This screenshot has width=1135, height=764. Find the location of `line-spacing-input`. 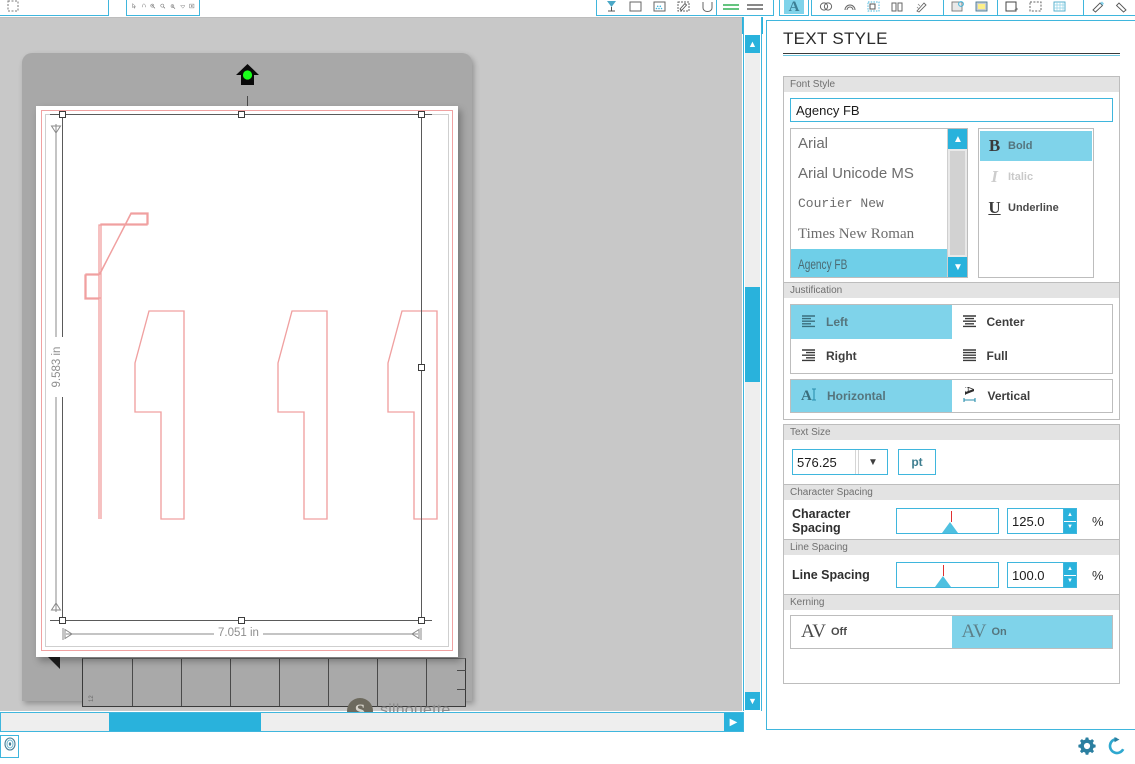

line-spacing-input is located at coordinates (1035, 575).